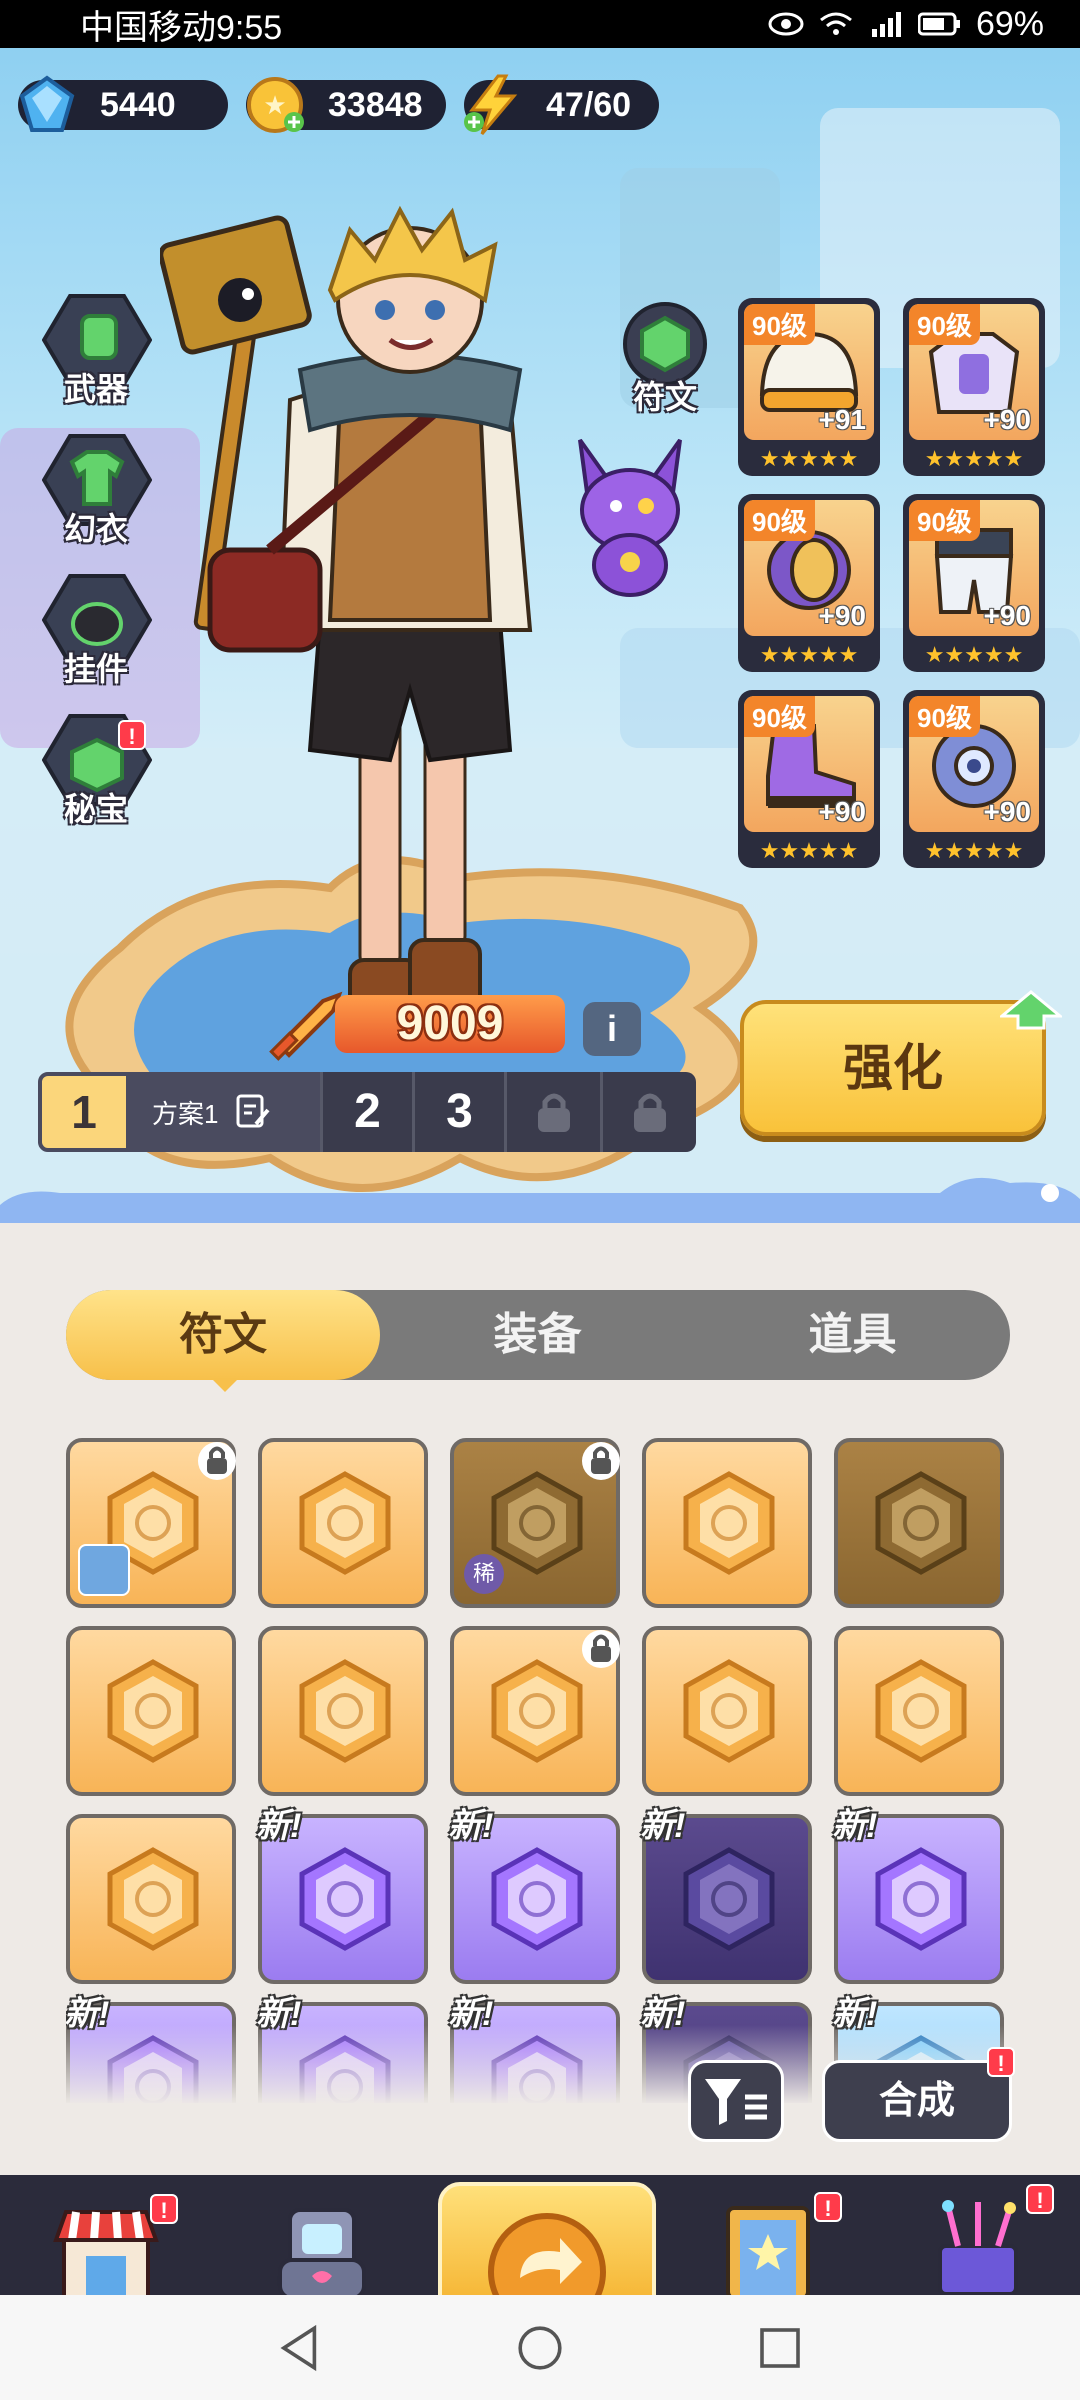 This screenshot has width=1080, height=2400. I want to click on equip-slot-accessory: 90级 +90 ★★★★★, so click(974, 779).